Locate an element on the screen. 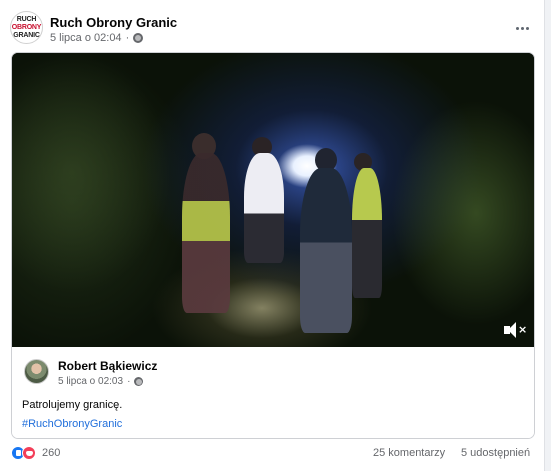 This screenshot has height=471, width=551. reactions-summary: 260 is located at coordinates (35, 453).